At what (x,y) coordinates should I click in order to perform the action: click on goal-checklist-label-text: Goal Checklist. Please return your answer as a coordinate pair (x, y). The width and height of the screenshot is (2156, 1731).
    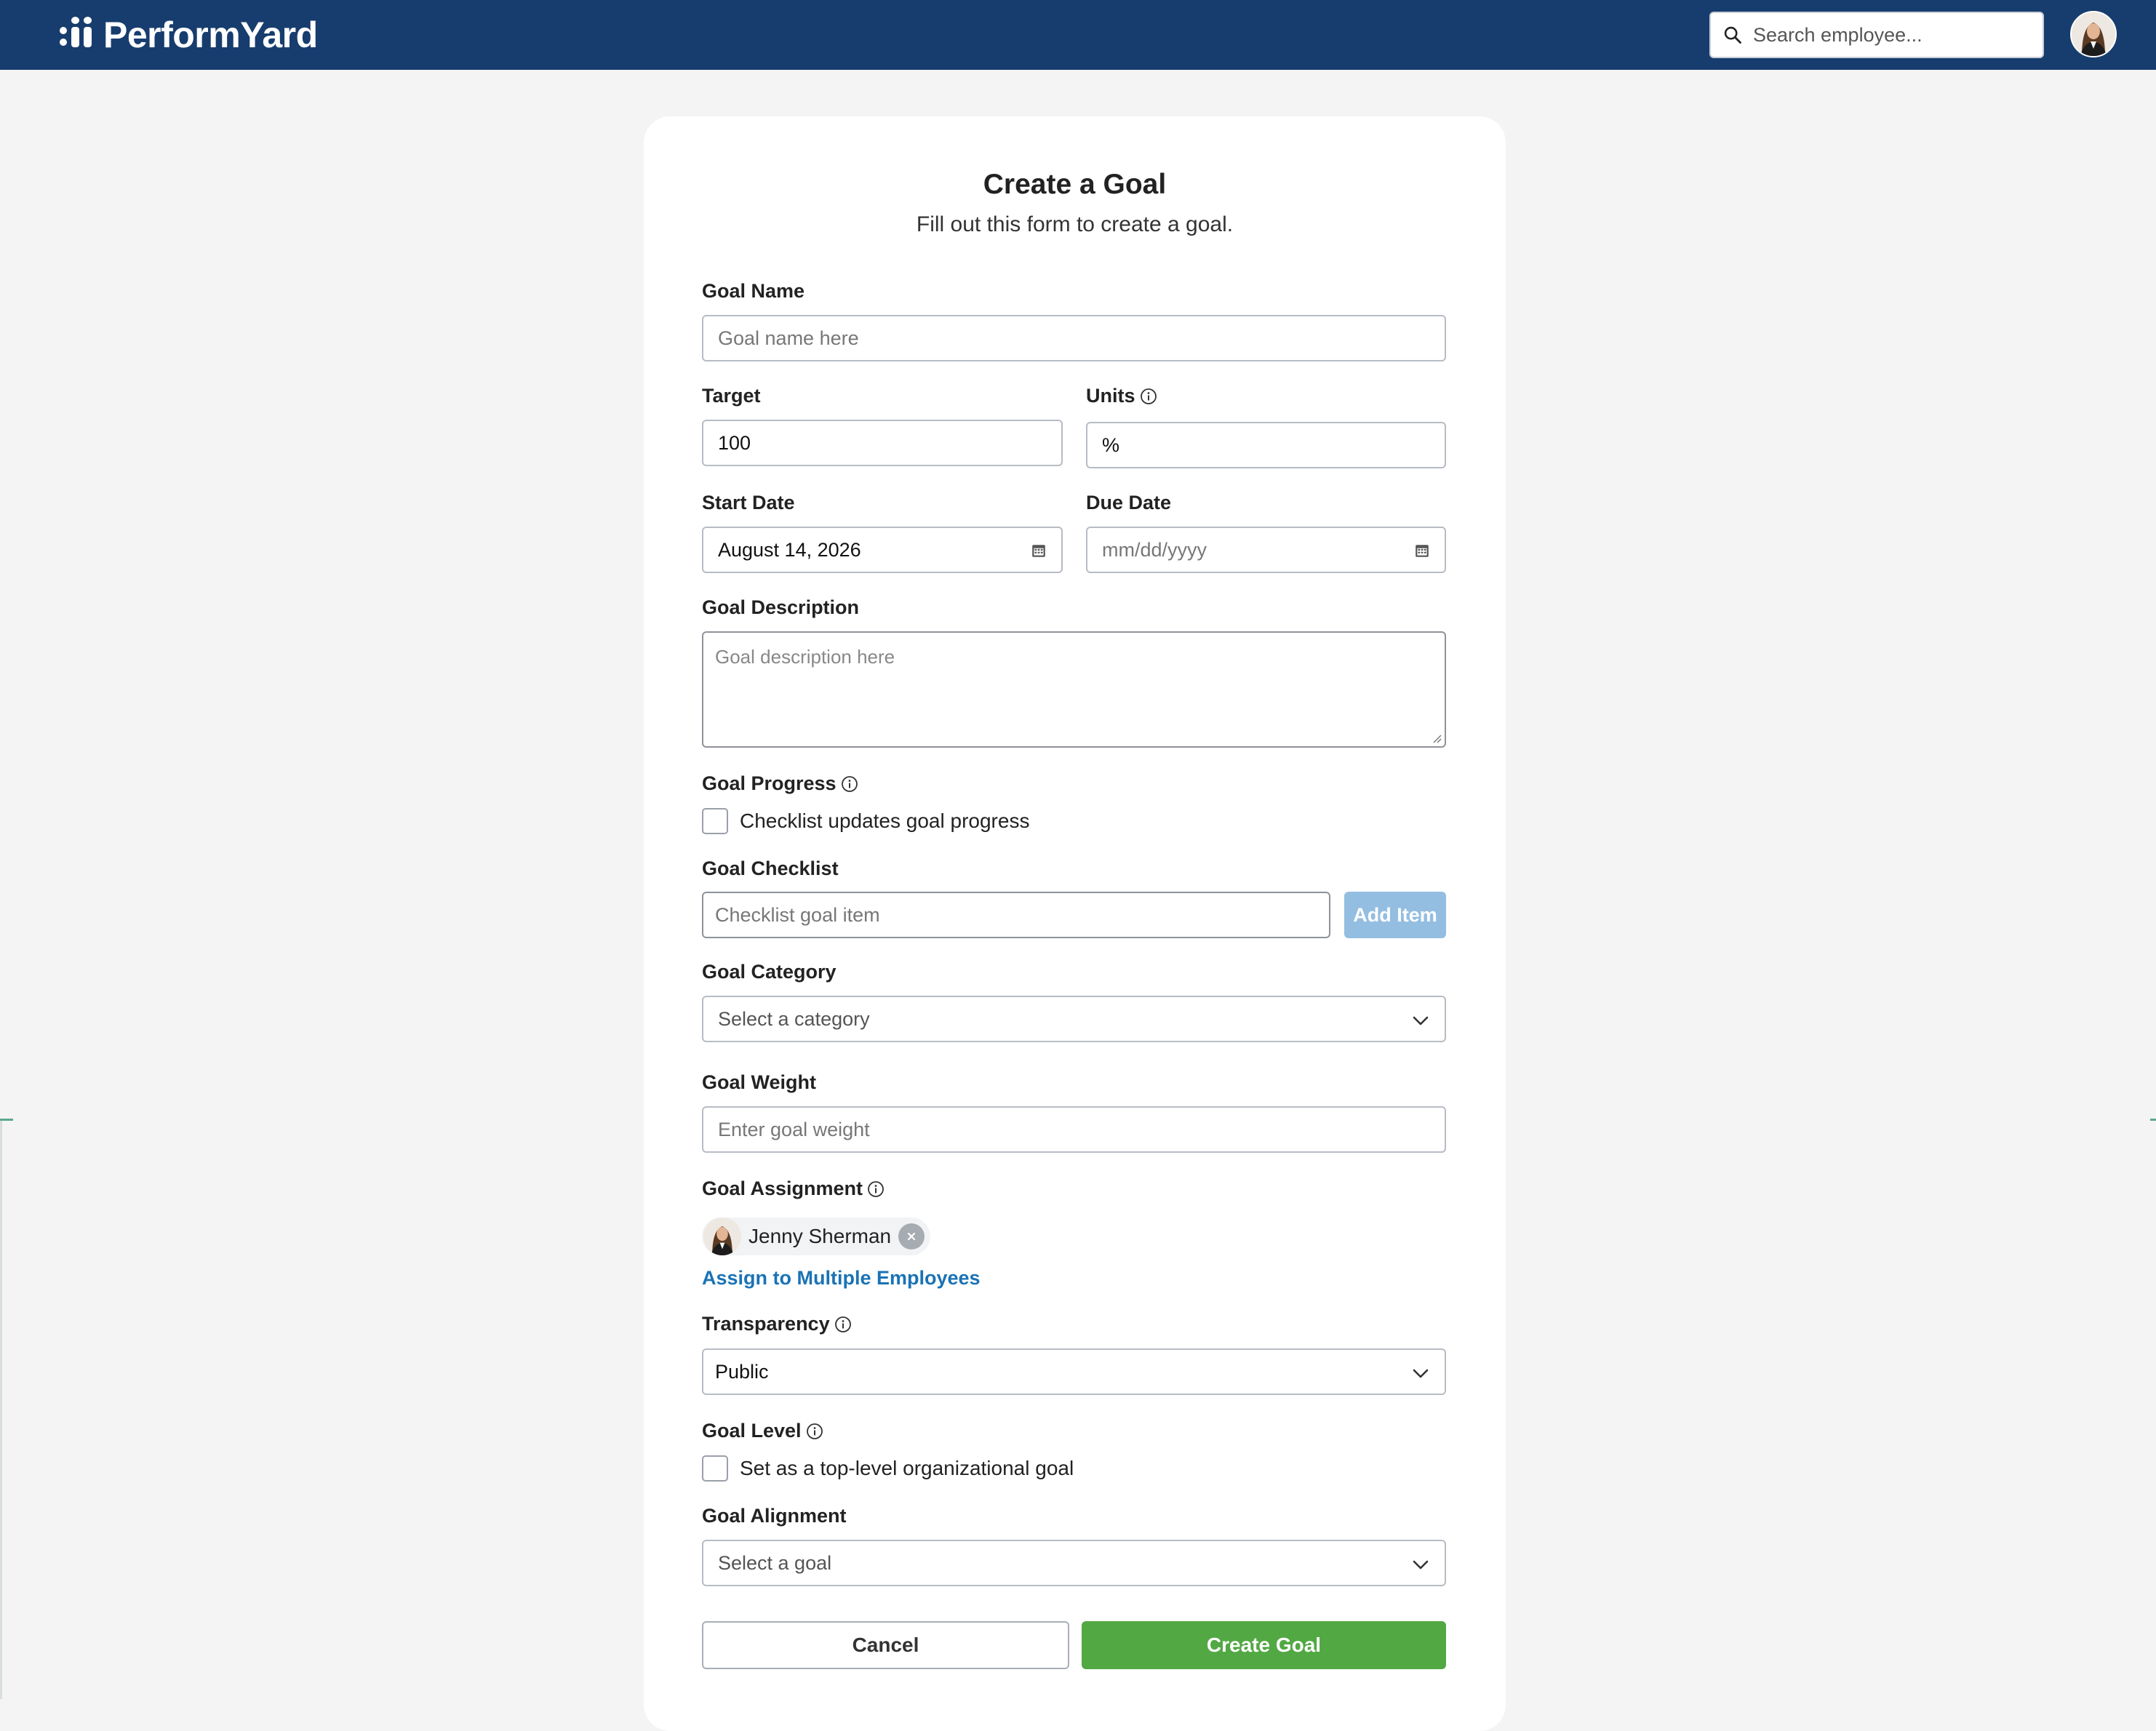
    Looking at the image, I should click on (770, 868).